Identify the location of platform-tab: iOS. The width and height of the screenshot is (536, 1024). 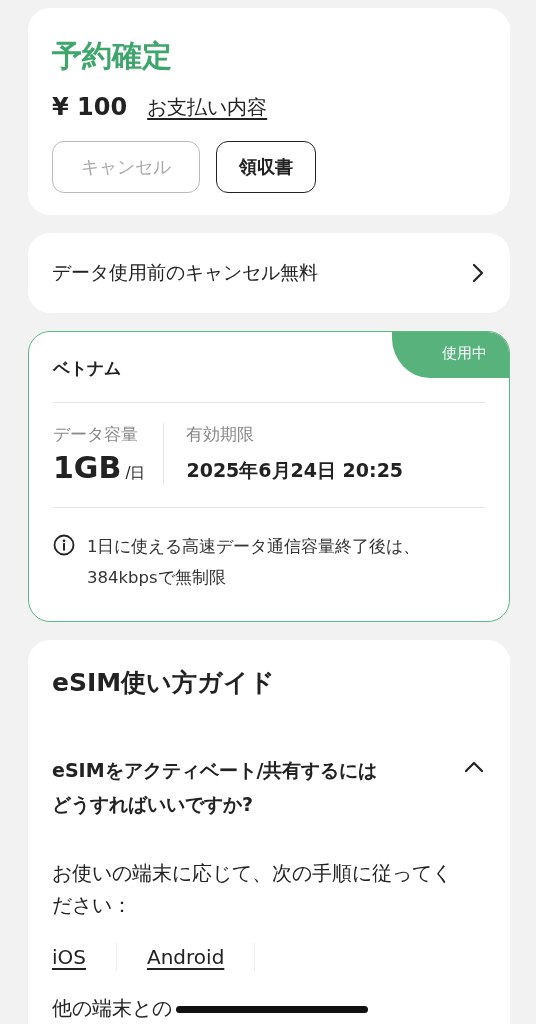
(84, 957).